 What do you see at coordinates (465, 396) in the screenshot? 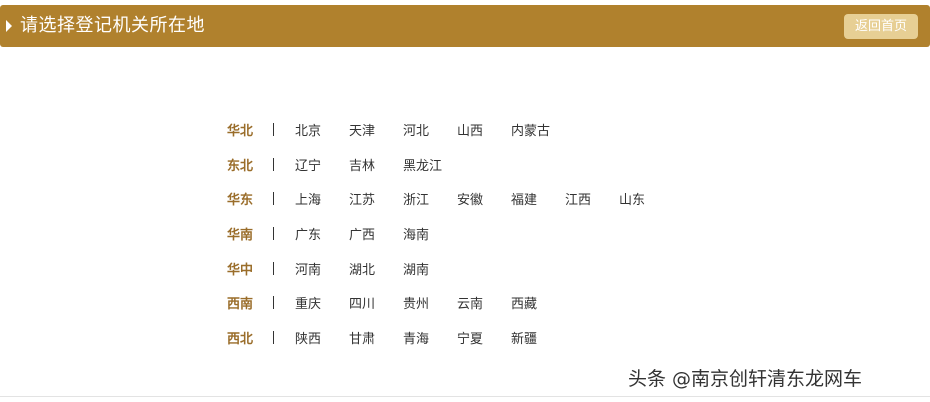
I see `divider` at bounding box center [465, 396].